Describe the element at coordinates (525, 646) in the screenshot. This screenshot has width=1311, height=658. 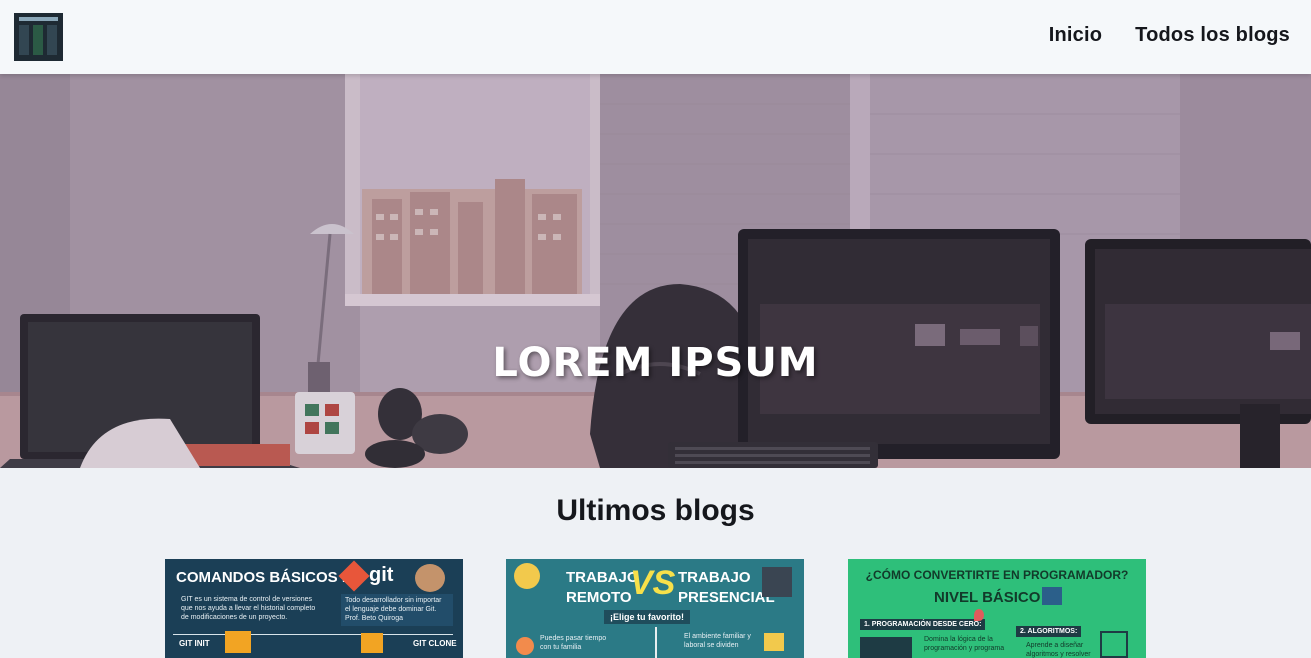
I see `family-icon` at that location.